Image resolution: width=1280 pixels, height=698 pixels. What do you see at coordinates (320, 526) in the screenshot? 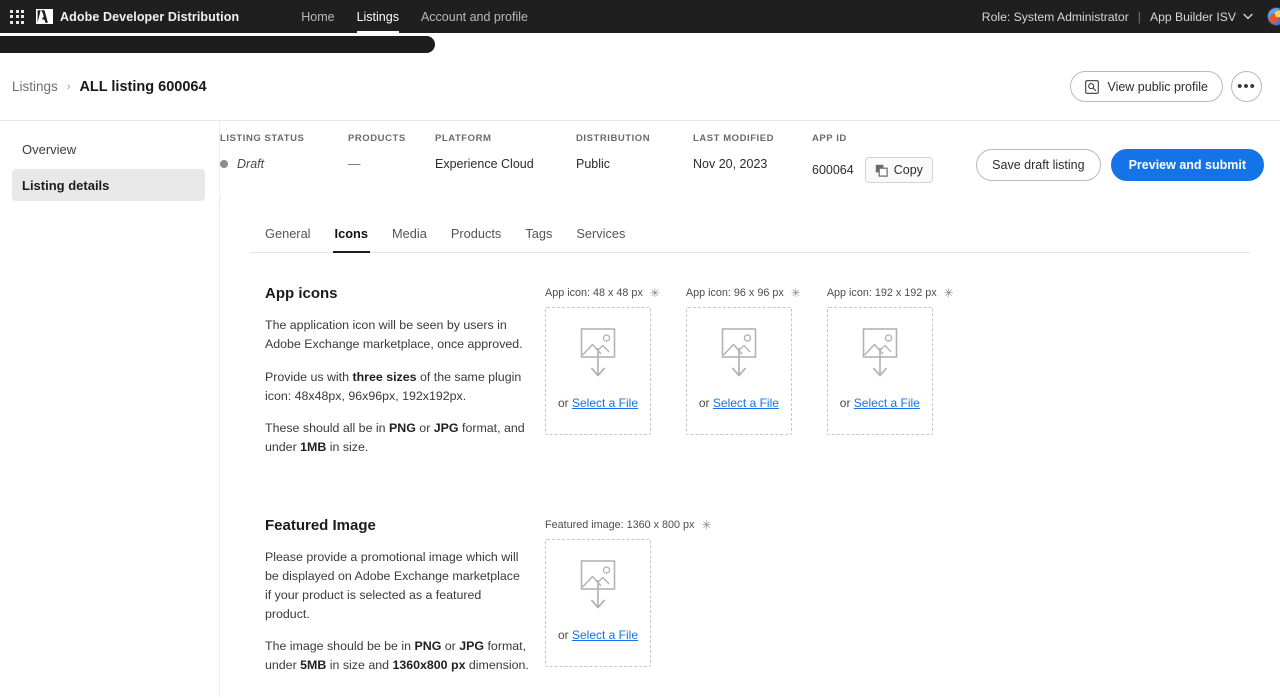
I see `section-title: Featured Image` at bounding box center [320, 526].